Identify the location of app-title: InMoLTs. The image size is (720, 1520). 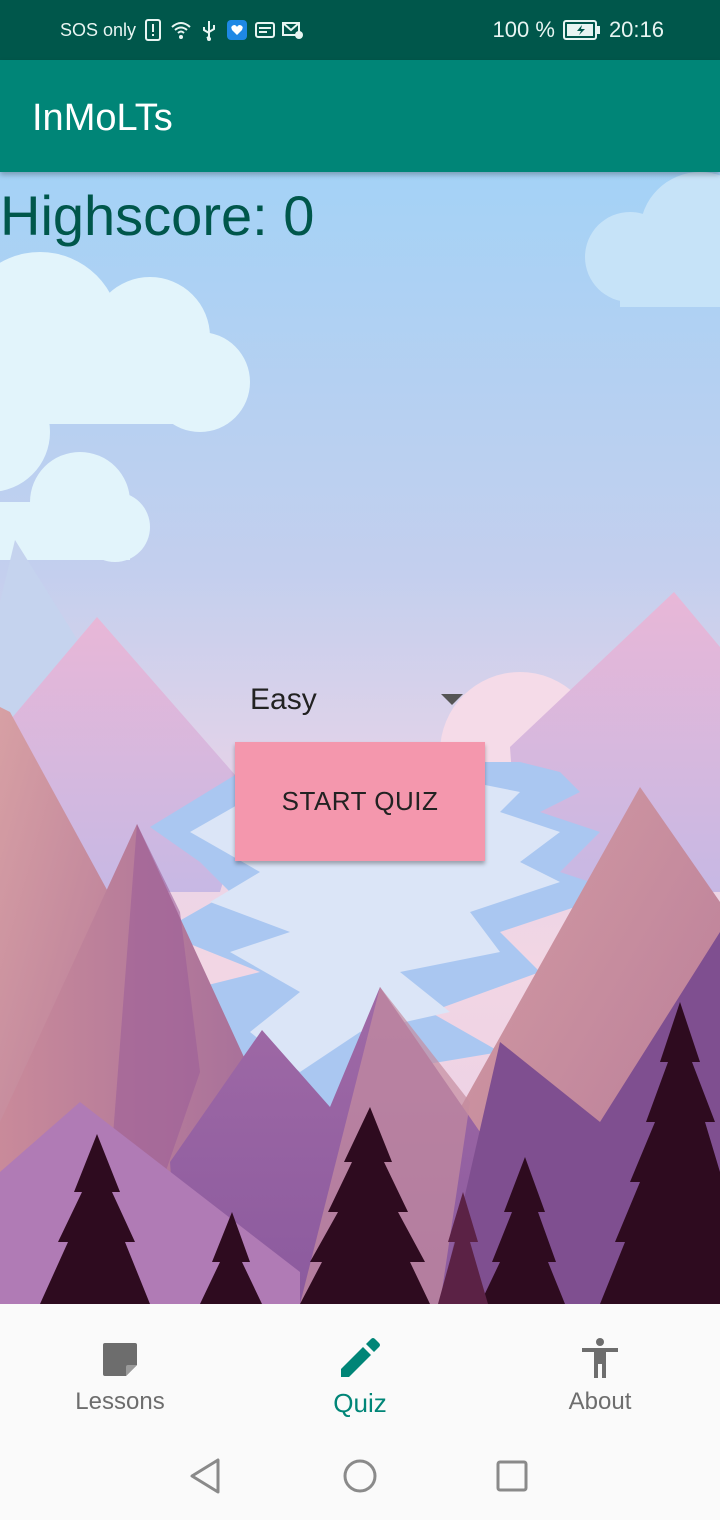
(102, 118).